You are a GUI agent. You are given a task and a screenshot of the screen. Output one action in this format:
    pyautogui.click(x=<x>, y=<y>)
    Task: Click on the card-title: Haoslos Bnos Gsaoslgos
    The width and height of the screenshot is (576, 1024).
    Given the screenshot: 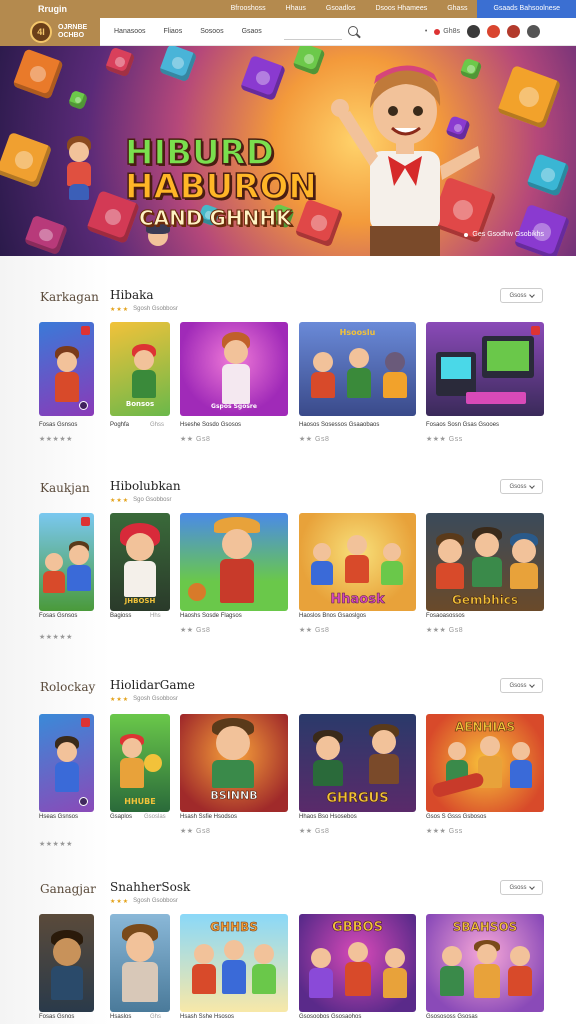 What is the action you would take?
    pyautogui.click(x=333, y=616)
    